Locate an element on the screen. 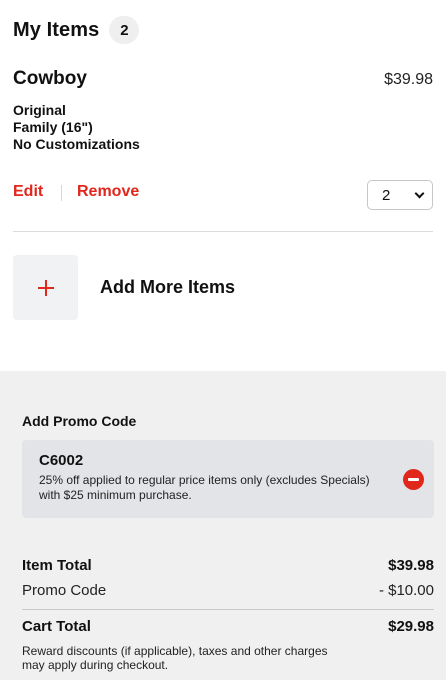 The image size is (446, 680). item-actions: Edit Remove 2 is located at coordinates (223, 196).